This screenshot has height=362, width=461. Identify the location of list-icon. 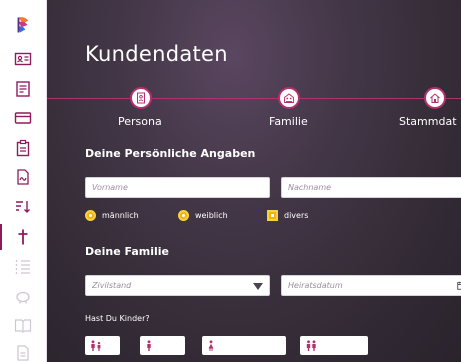
(23, 266).